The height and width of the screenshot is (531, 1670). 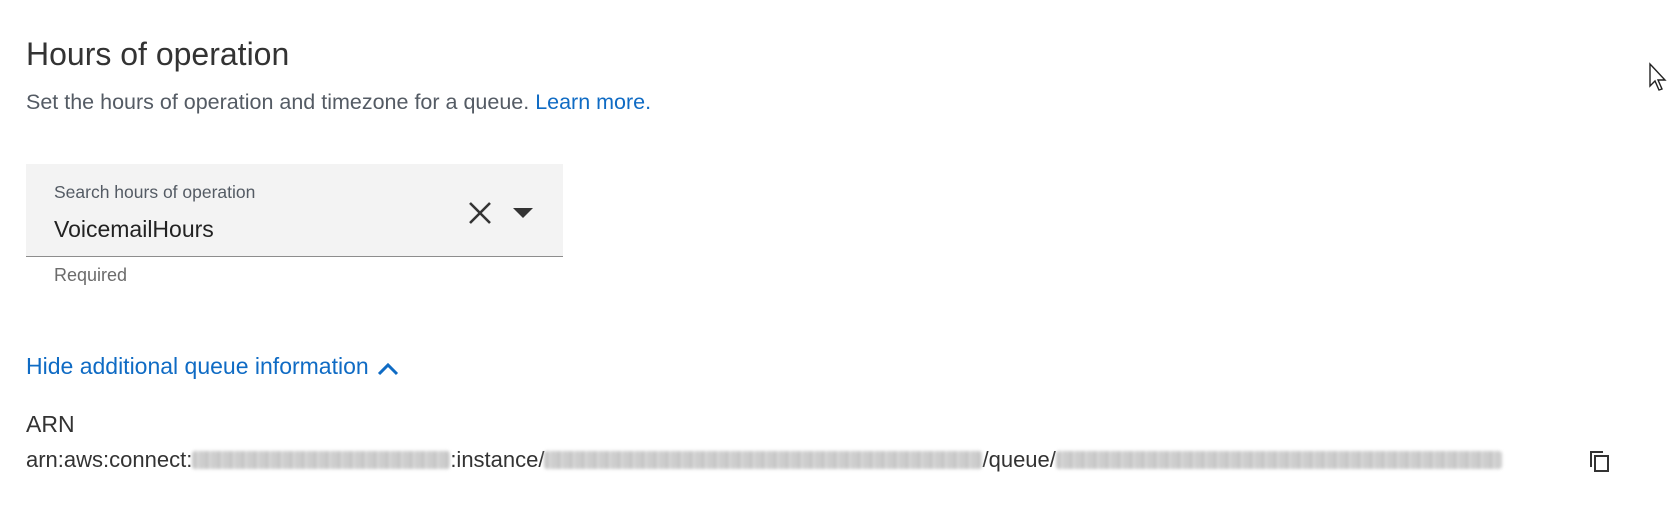 I want to click on learn-more-link: Learn more., so click(x=593, y=102).